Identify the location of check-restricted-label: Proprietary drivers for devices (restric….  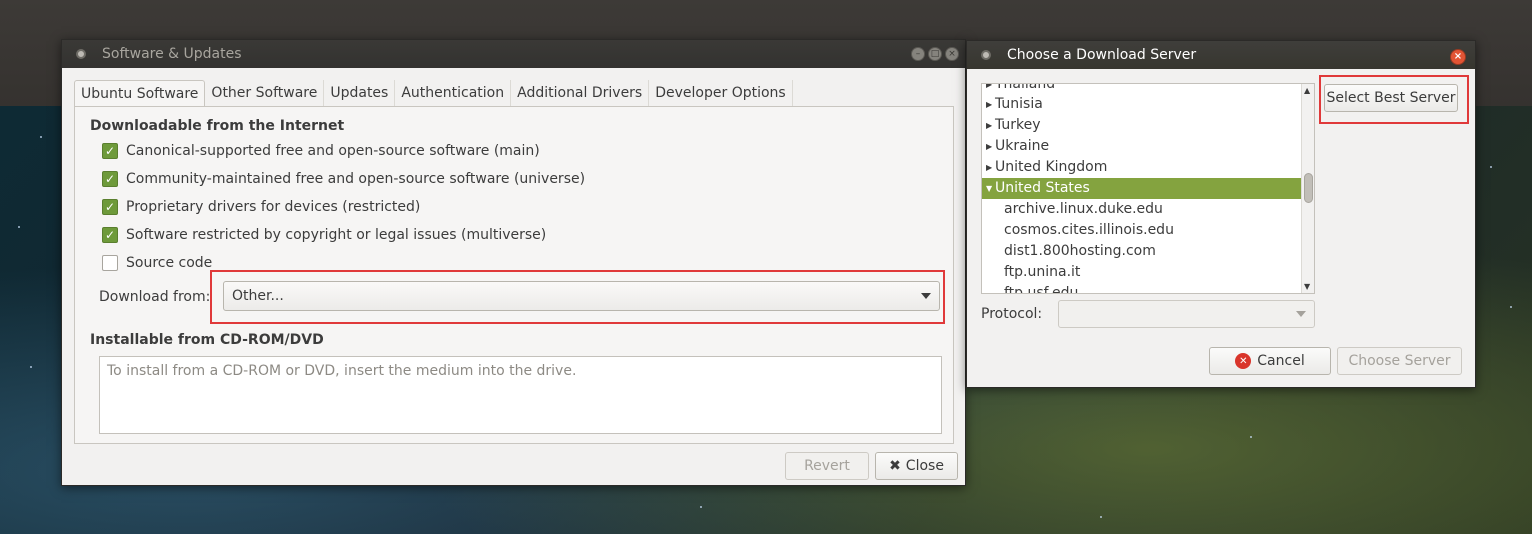
(273, 207).